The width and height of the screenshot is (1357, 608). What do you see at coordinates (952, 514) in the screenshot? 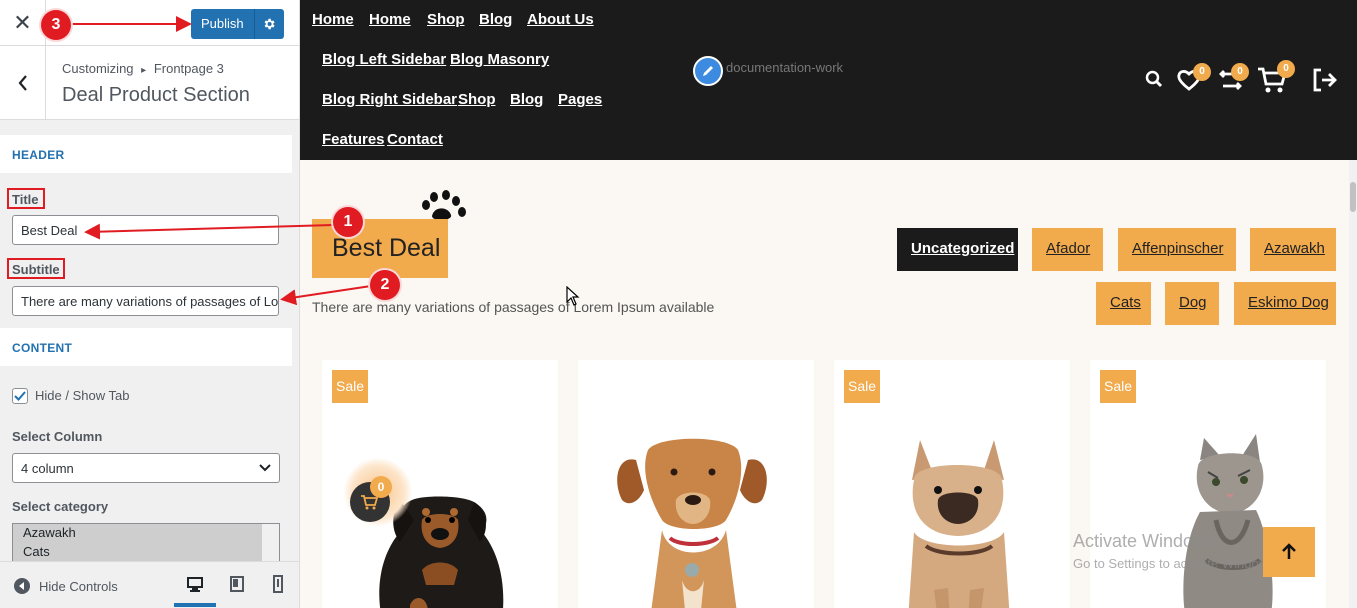
I see `french-bulldog-image` at bounding box center [952, 514].